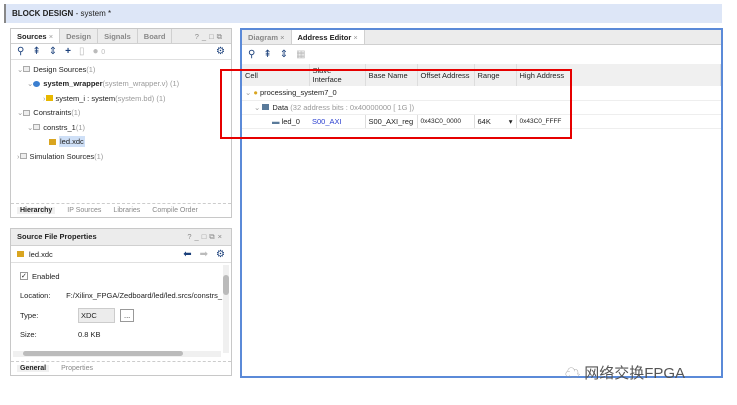 This screenshot has height=405, width=737. Describe the element at coordinates (35, 296) in the screenshot. I see `location-label: Location:` at that location.